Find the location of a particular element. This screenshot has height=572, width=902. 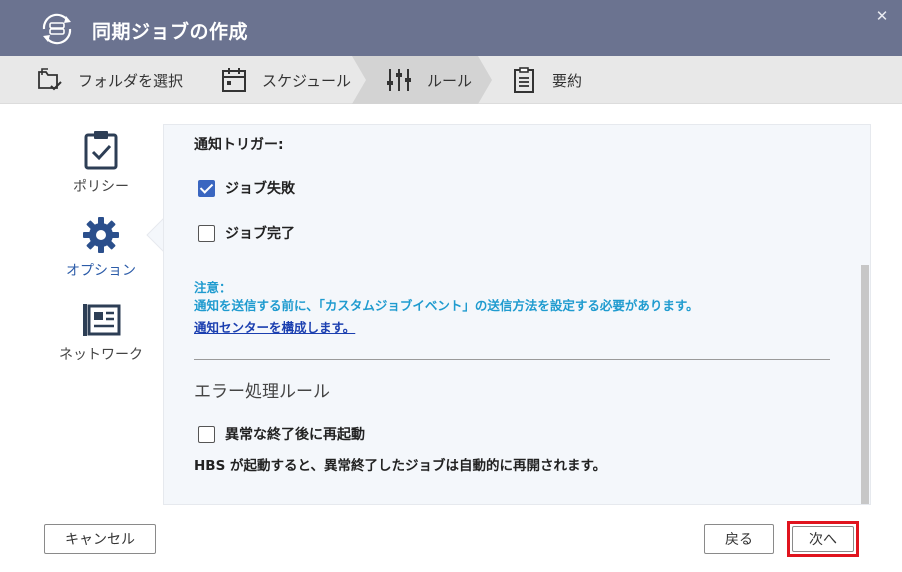

calendar-icon is located at coordinates (234, 80).